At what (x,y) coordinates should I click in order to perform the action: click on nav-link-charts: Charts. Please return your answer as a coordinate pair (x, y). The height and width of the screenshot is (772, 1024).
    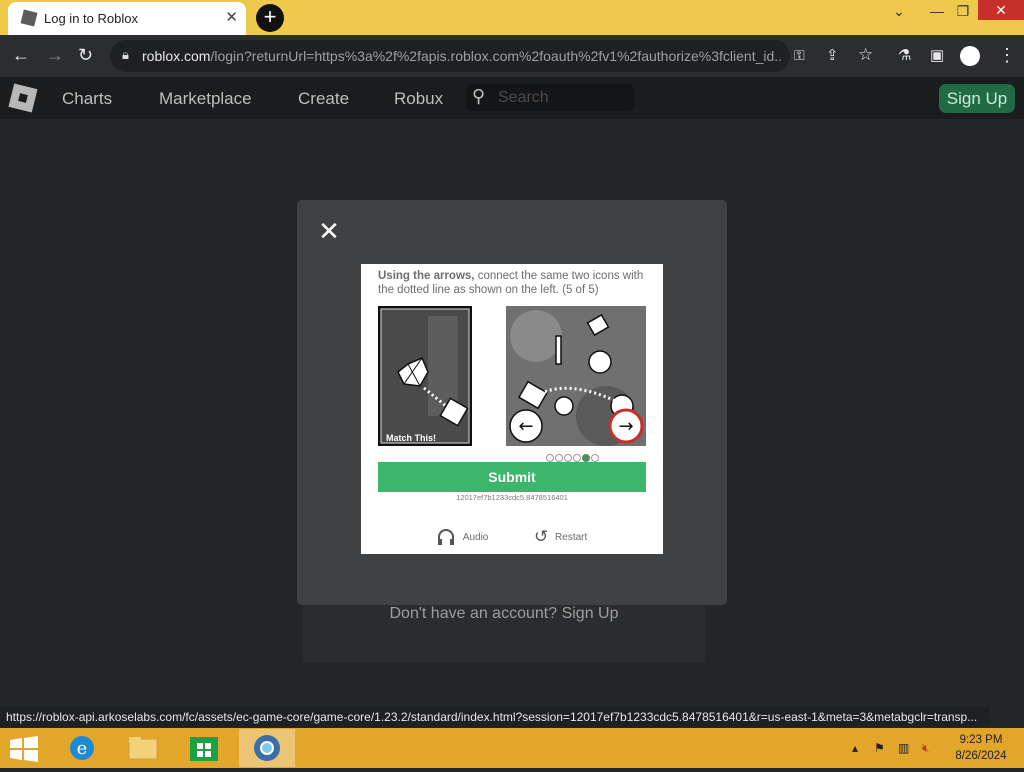
    Looking at the image, I should click on (87, 99).